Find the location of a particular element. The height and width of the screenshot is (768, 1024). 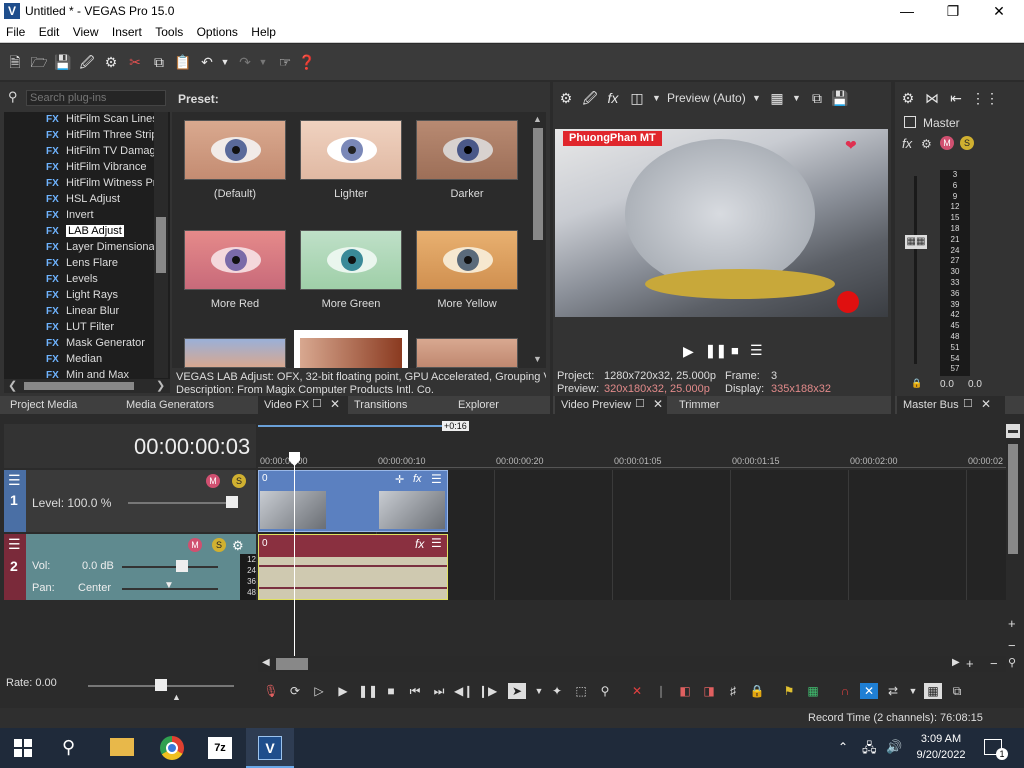

preset-thumb-default is located at coordinates (235, 150).